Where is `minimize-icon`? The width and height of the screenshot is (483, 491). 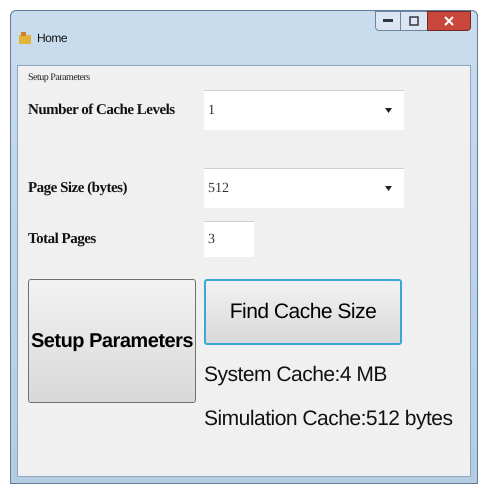
minimize-icon is located at coordinates (388, 21).